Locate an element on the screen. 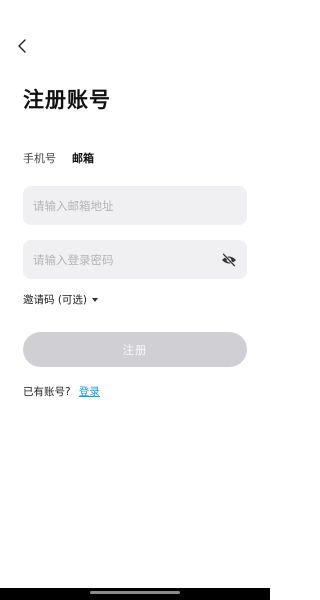 This screenshot has height=600, width=320. home-indicator is located at coordinates (135, 592).